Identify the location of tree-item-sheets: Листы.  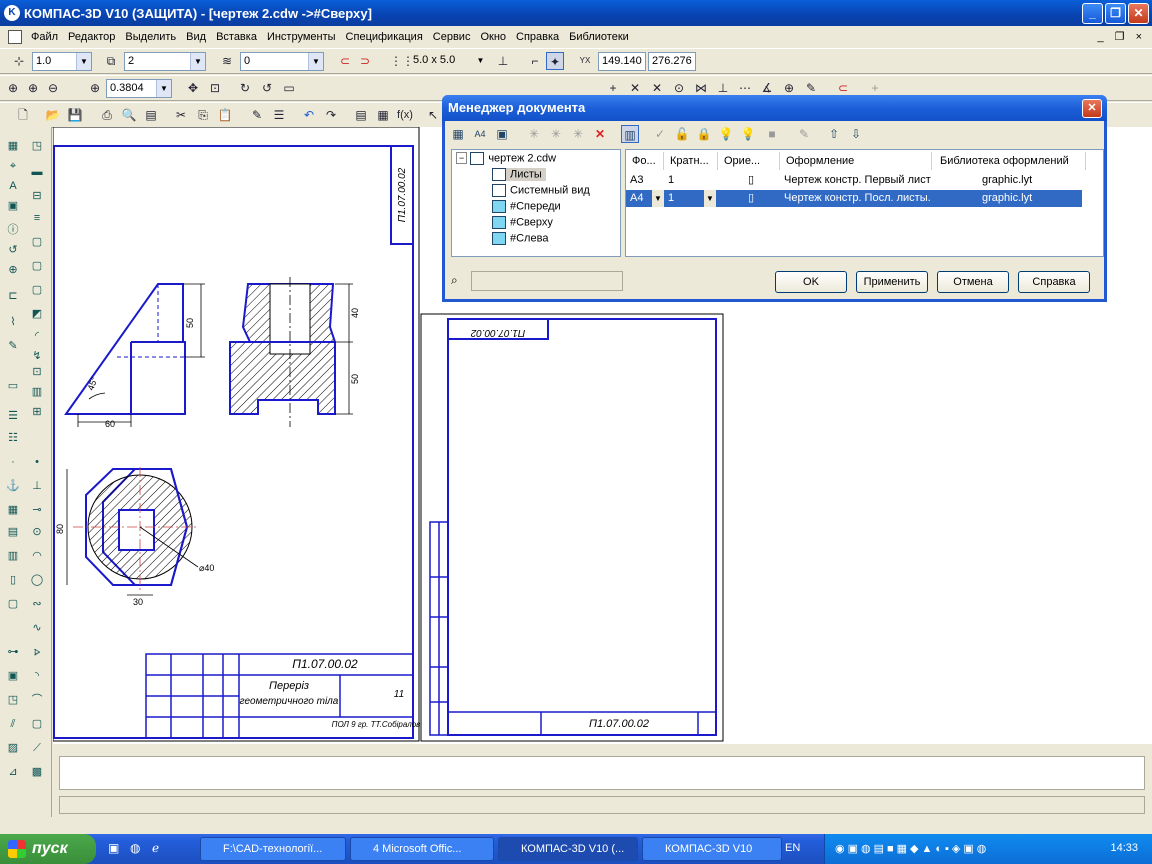
(519, 174).